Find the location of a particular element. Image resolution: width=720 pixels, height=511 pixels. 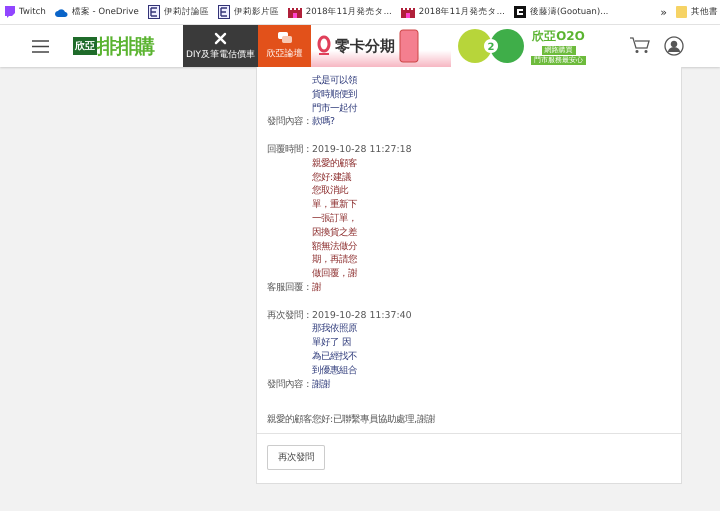

message-text: 做回覆，謝 is located at coordinates (334, 274).